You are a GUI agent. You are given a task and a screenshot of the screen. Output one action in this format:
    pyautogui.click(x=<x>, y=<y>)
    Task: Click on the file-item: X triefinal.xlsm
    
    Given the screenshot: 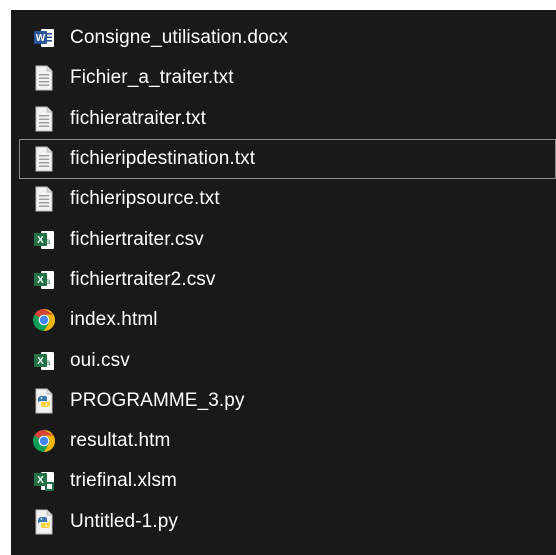 What is the action you would take?
    pyautogui.click(x=283, y=481)
    